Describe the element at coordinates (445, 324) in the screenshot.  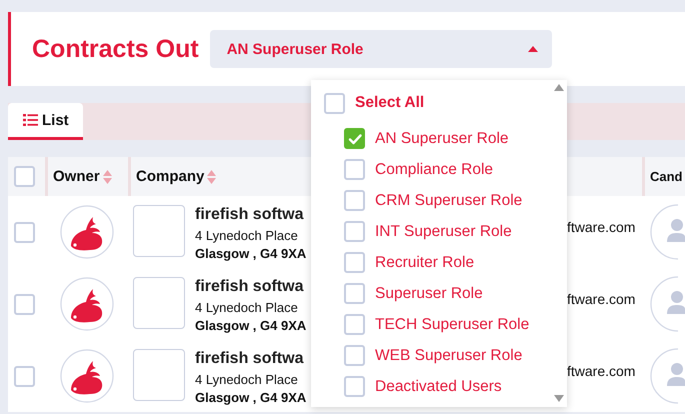
I see `menu-item: TECH Superuser Role` at that location.